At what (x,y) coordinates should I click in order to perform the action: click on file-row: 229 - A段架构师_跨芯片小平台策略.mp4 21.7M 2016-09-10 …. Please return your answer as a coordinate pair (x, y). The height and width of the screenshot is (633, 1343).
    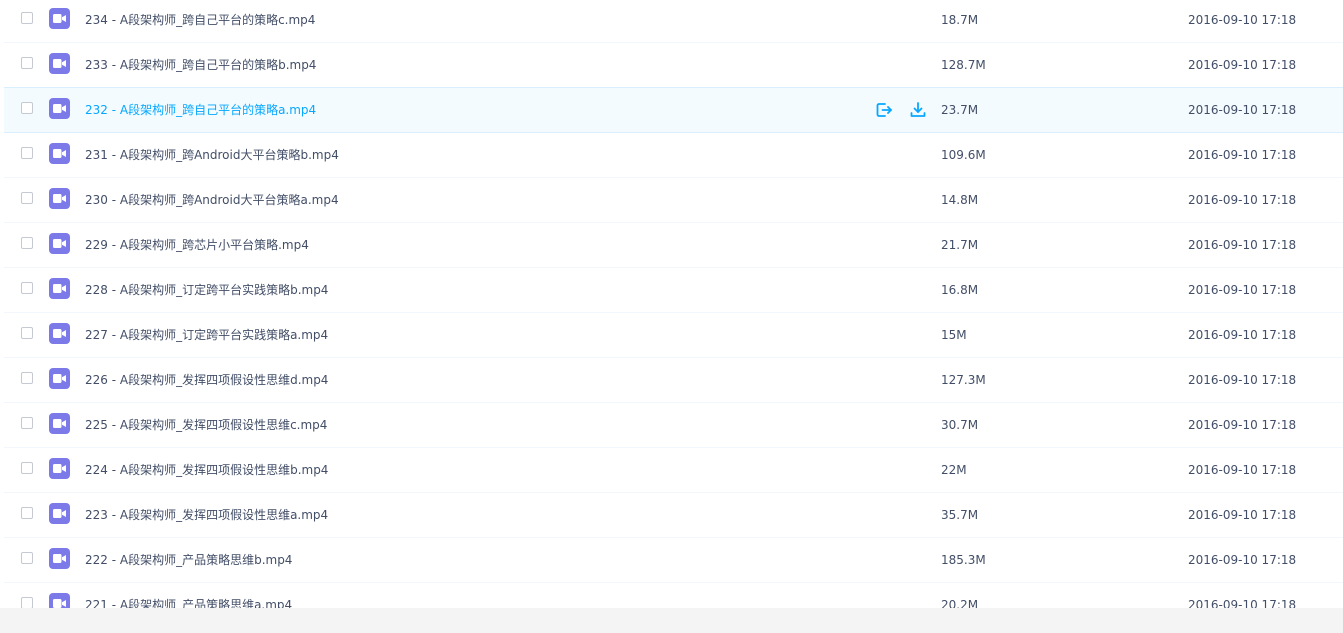
    Looking at the image, I should click on (673, 245).